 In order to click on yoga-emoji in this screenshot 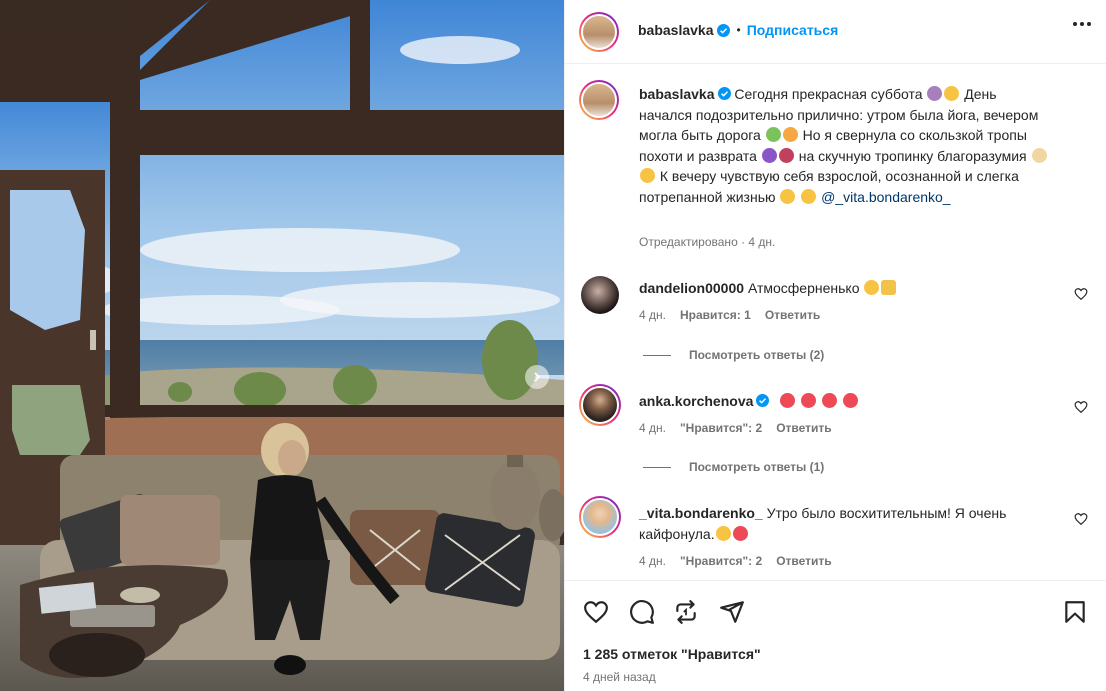, I will do `click(935, 93)`.